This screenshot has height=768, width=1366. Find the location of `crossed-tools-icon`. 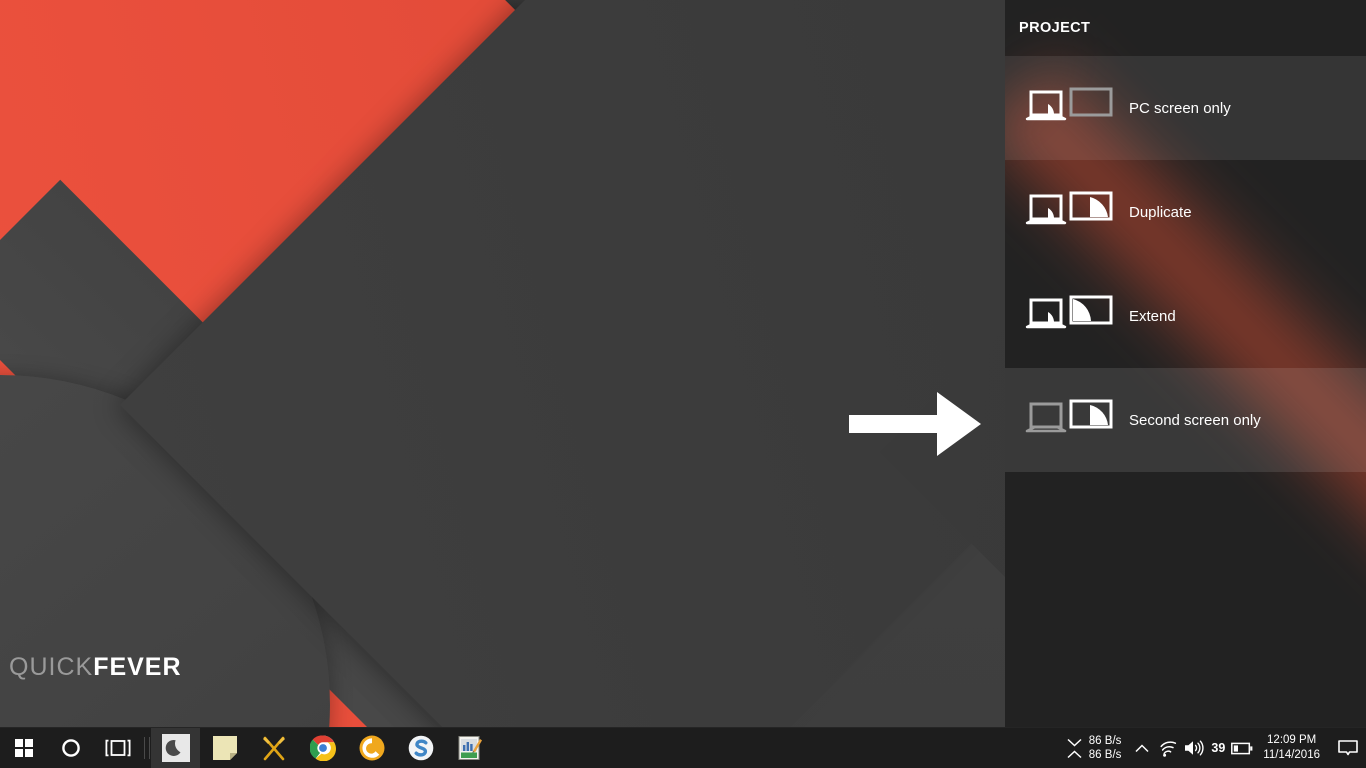

crossed-tools-icon is located at coordinates (273, 748).